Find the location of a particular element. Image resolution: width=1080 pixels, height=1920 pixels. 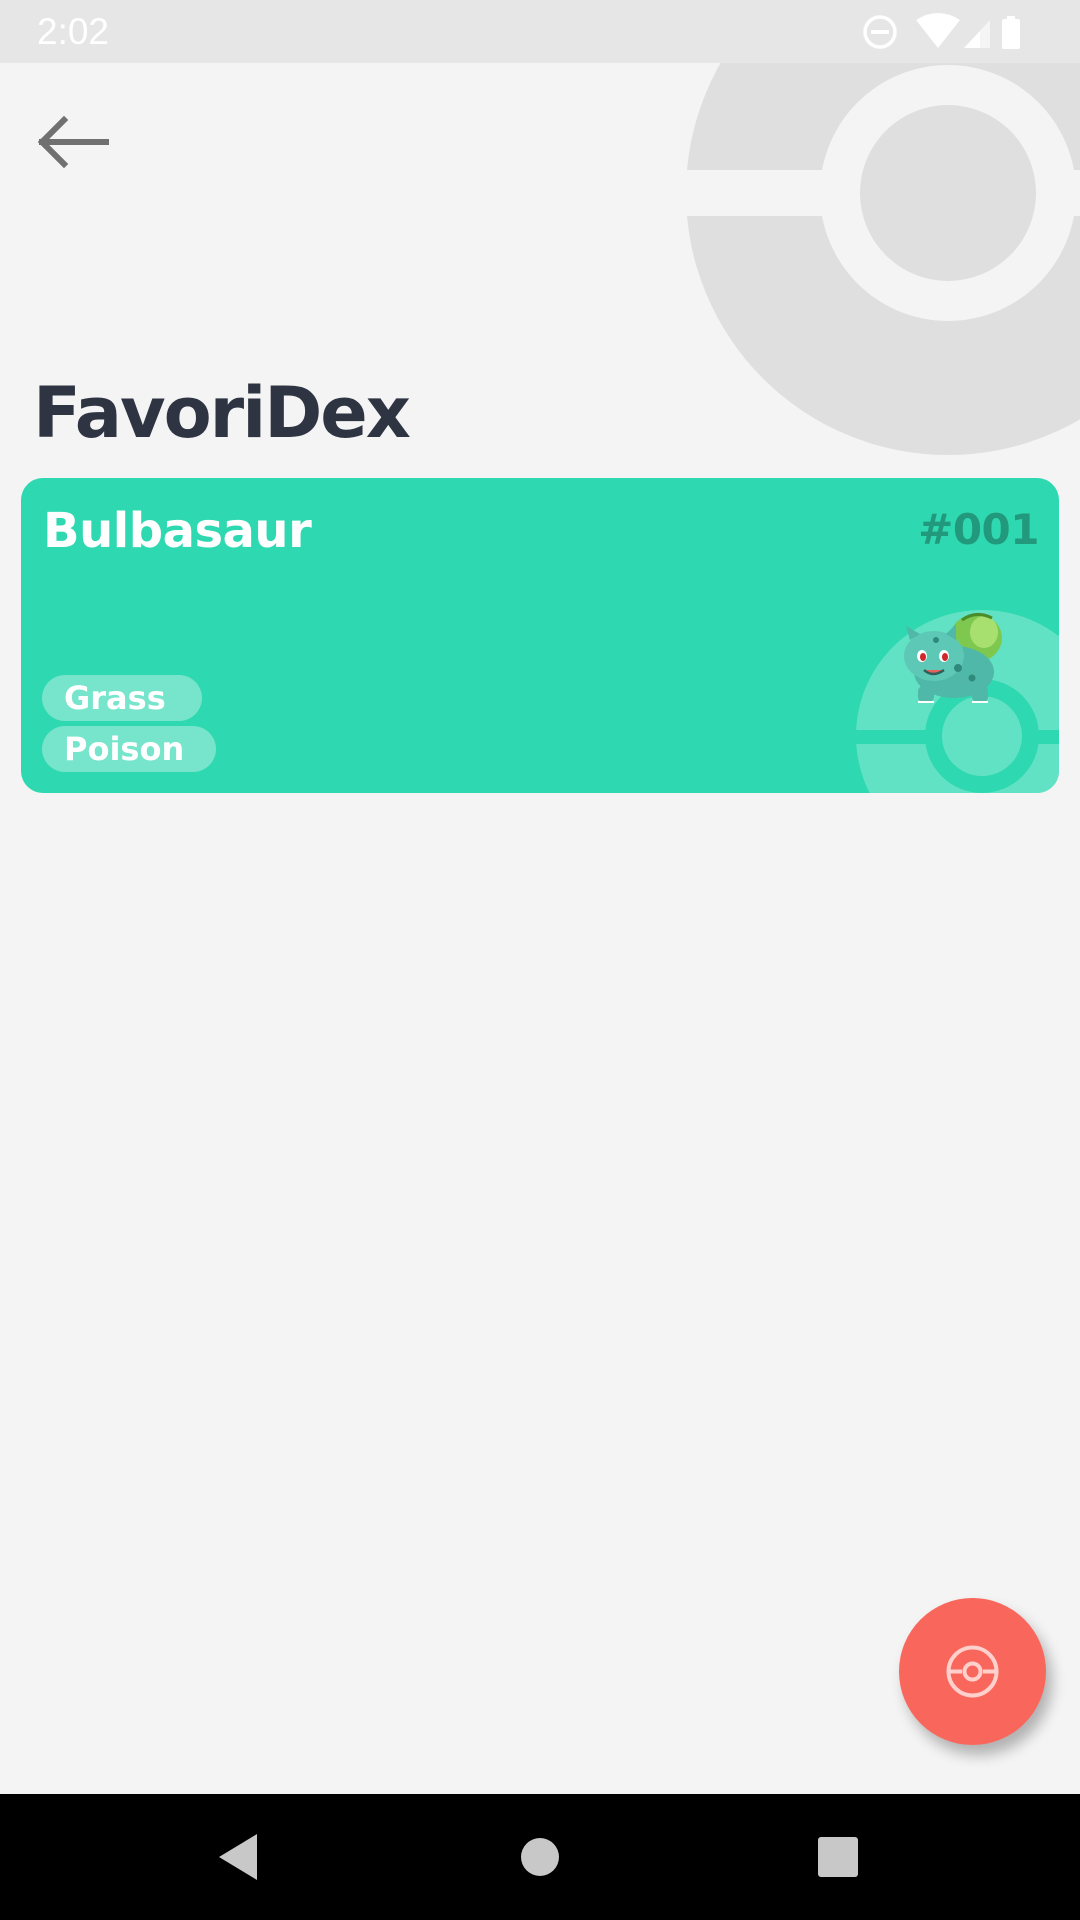

back-button is located at coordinates (73, 142).